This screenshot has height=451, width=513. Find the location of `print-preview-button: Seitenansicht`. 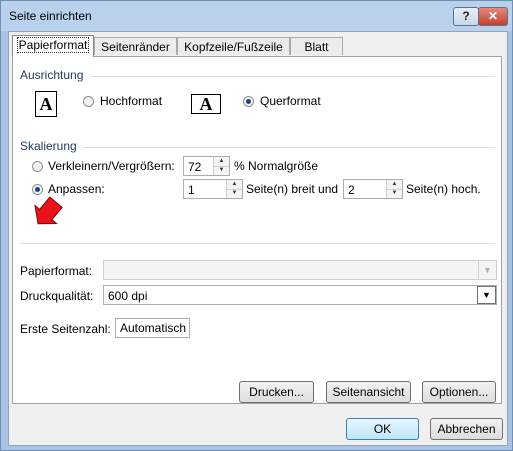

print-preview-button: Seitenansicht is located at coordinates (368, 392).